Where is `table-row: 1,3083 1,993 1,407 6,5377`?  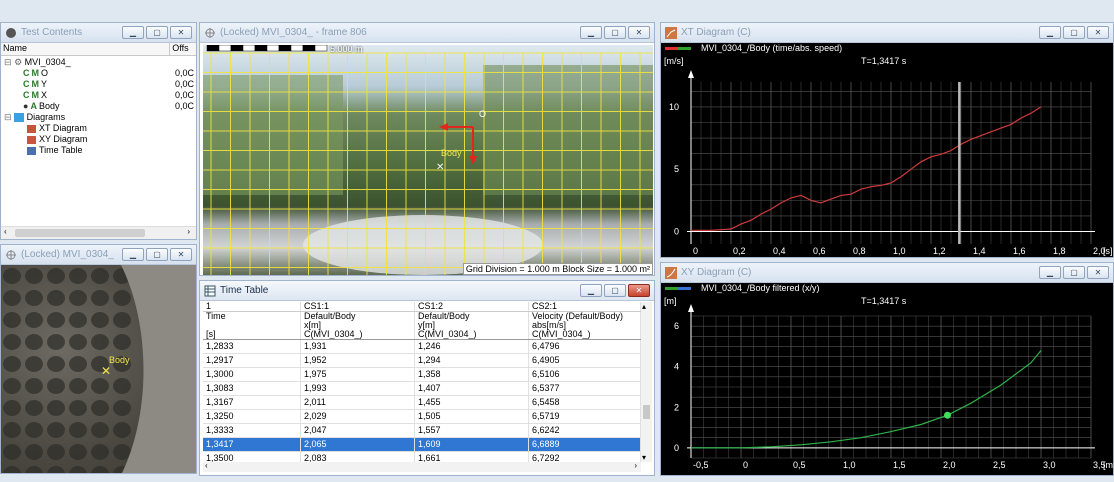
table-row: 1,3083 1,993 1,407 6,5377 is located at coordinates (422, 389).